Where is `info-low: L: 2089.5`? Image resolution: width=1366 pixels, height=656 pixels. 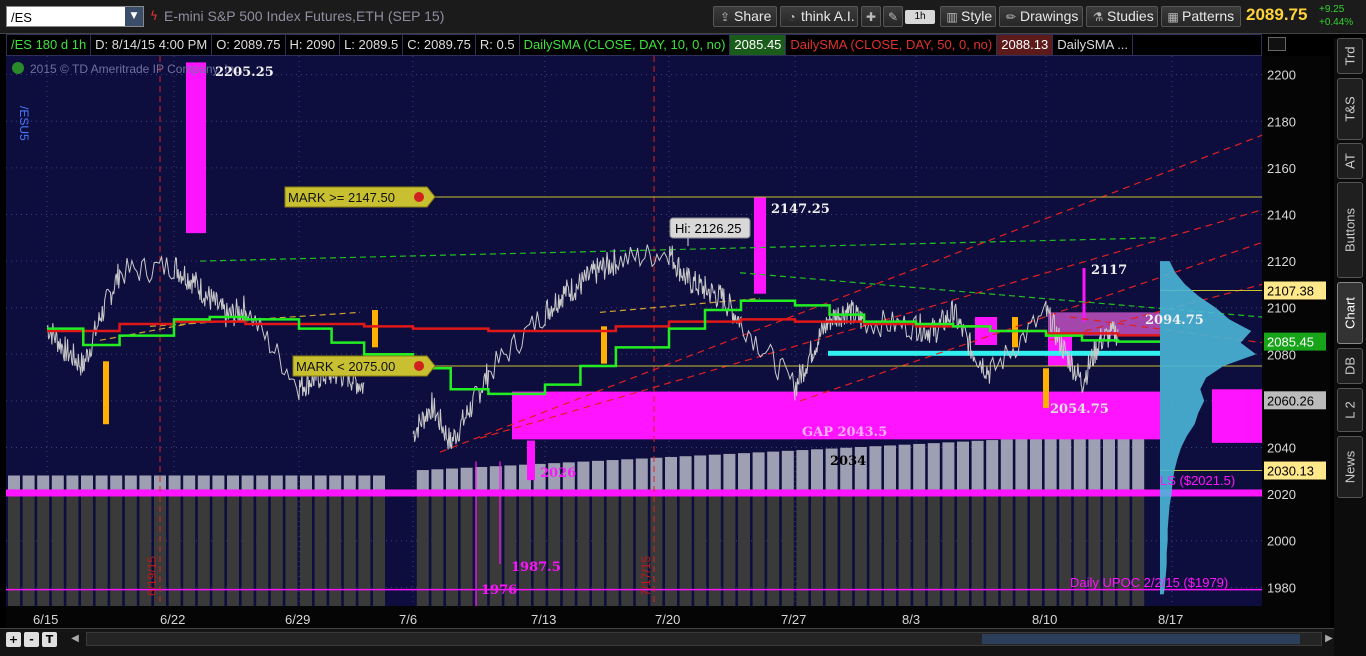 info-low: L: 2089.5 is located at coordinates (372, 45).